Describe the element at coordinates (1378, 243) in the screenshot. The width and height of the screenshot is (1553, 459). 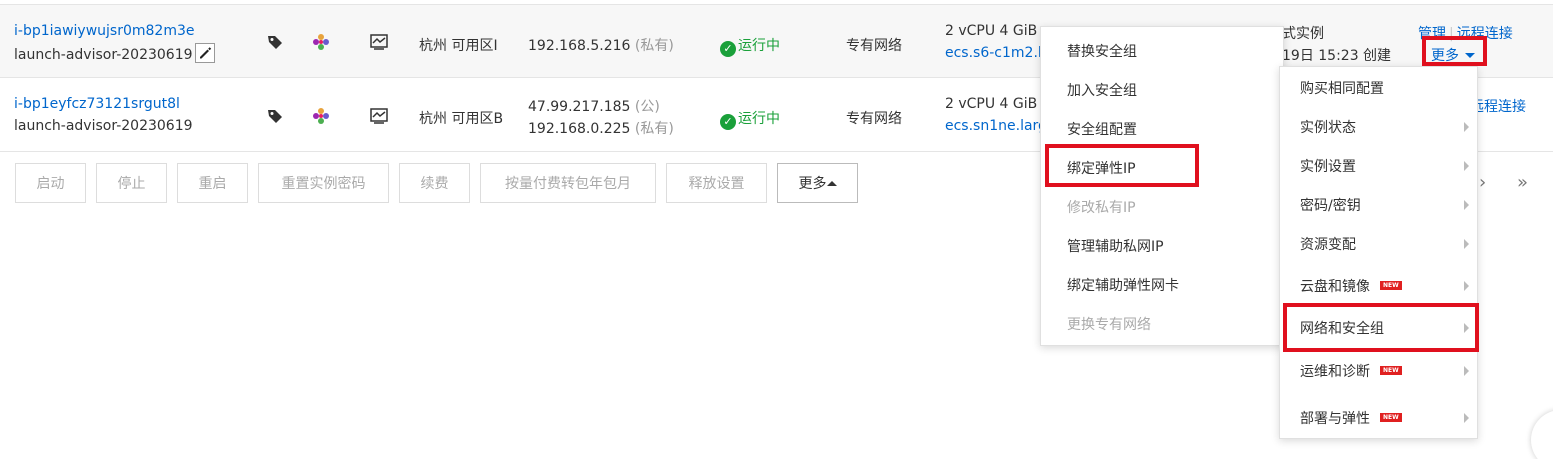
I see `menu-item-resource-change: 资源变配` at that location.